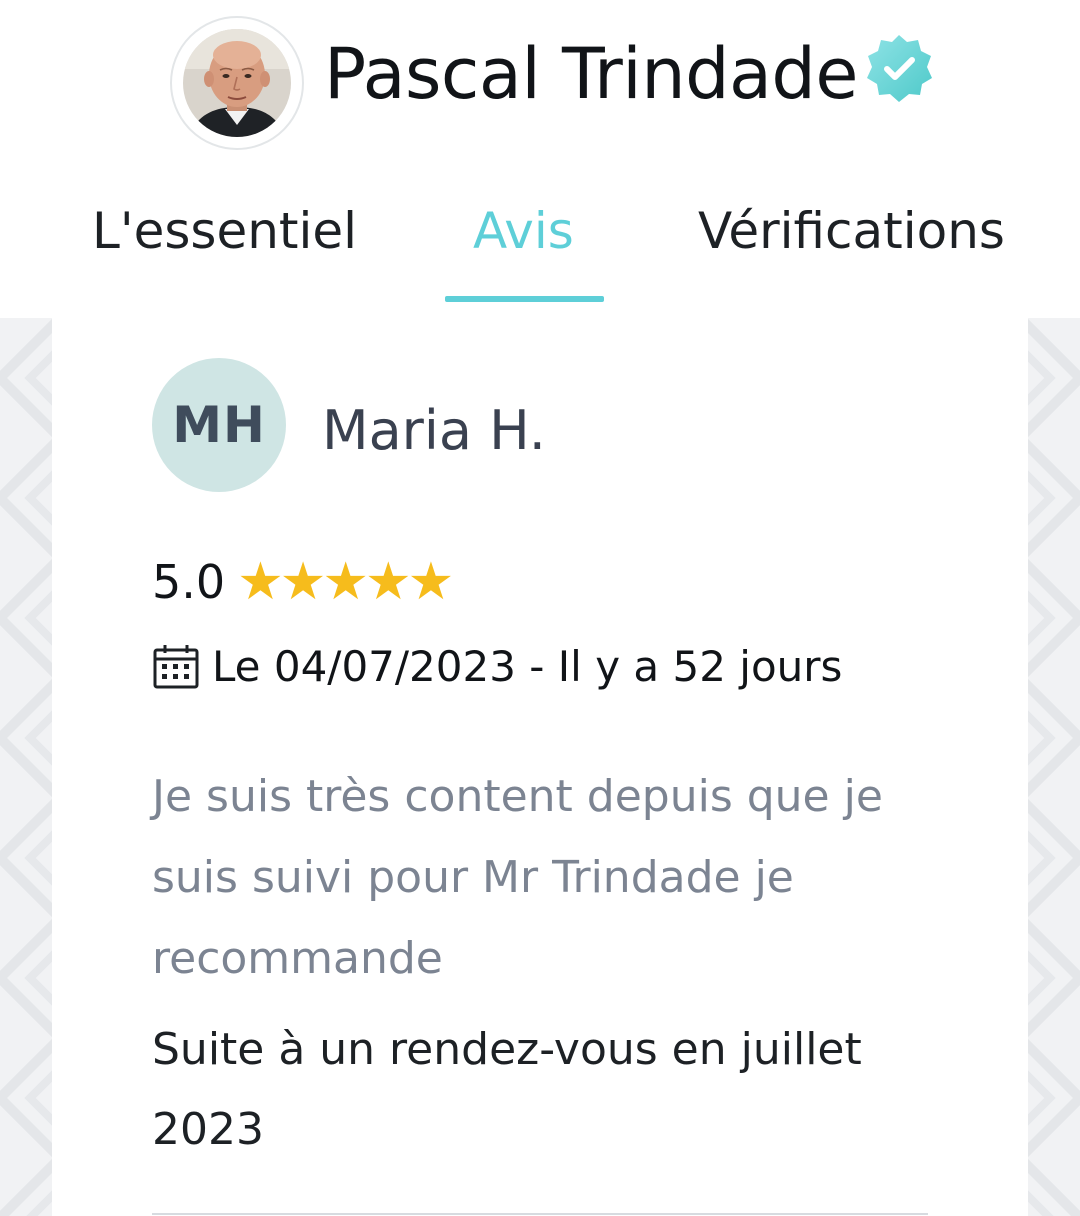 The height and width of the screenshot is (1216, 1080). I want to click on divider, so click(540, 1214).